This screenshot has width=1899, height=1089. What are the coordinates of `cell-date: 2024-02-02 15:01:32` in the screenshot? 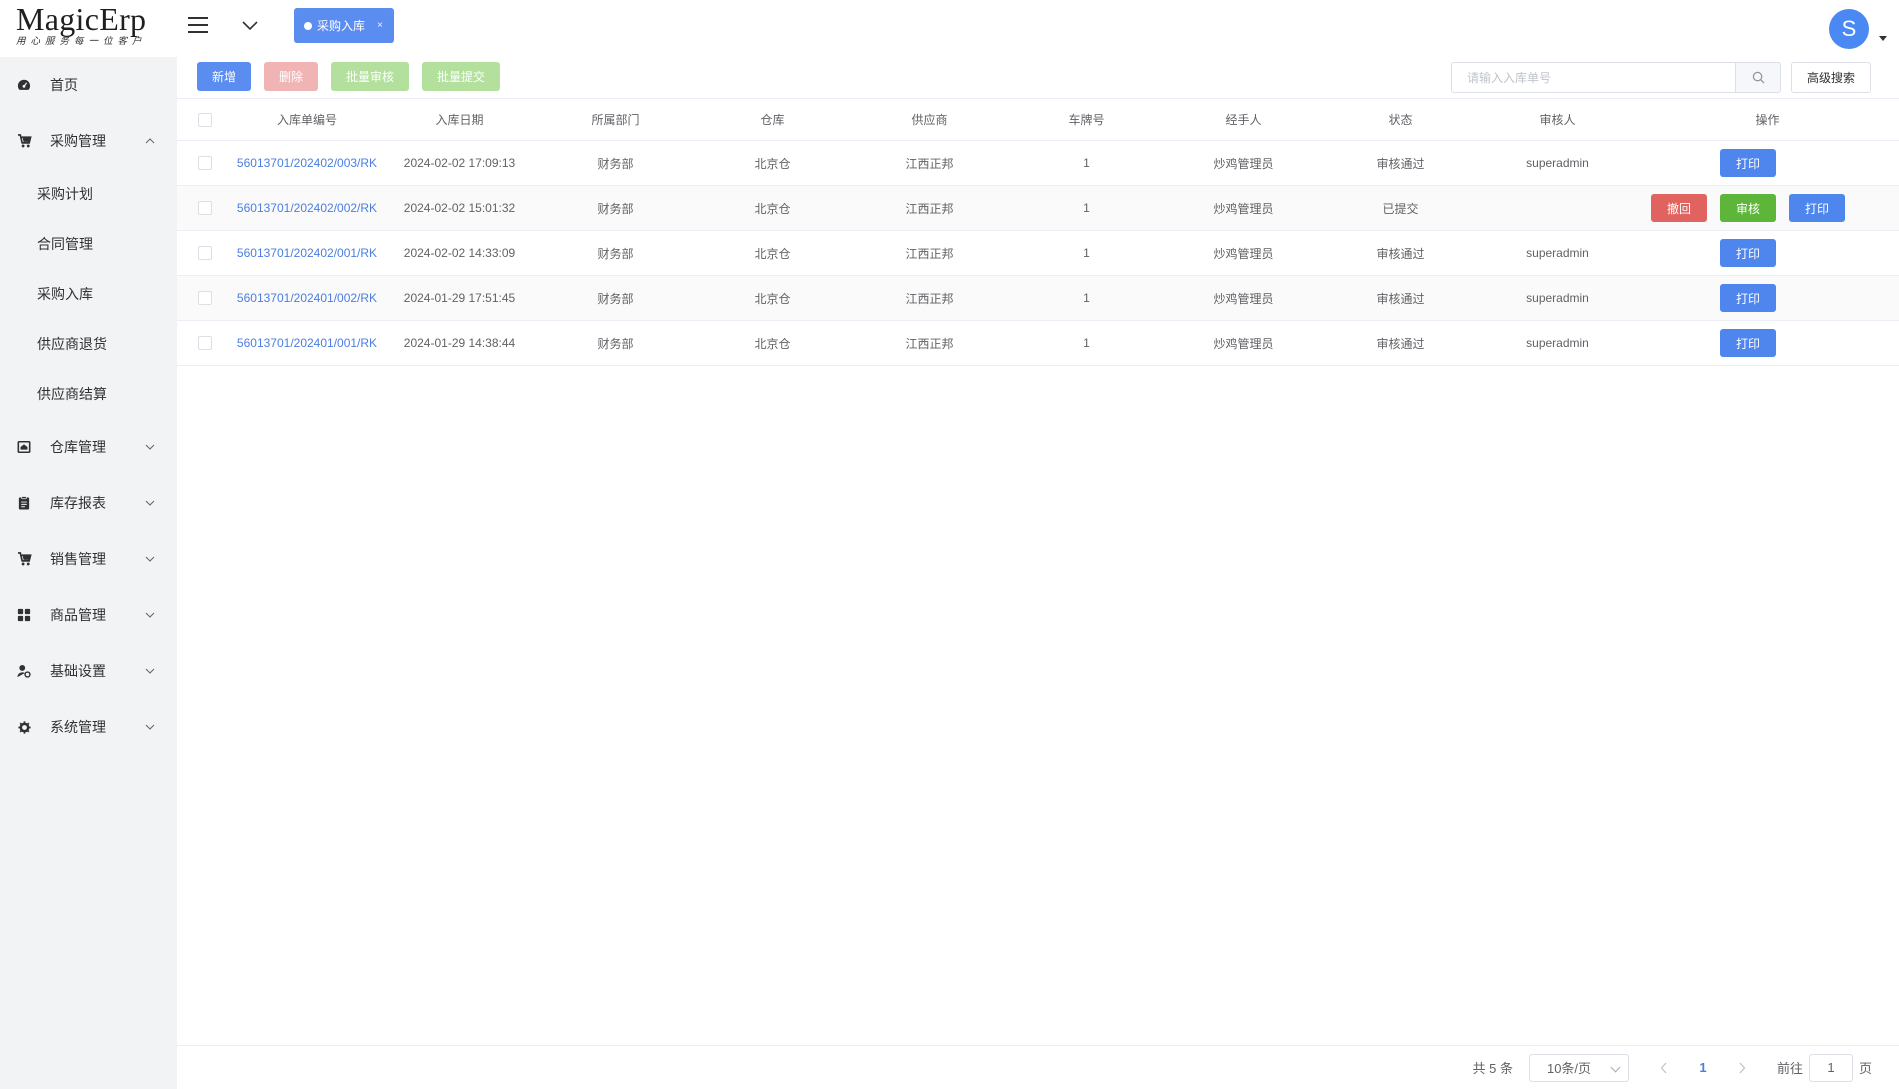 It's located at (459, 208).